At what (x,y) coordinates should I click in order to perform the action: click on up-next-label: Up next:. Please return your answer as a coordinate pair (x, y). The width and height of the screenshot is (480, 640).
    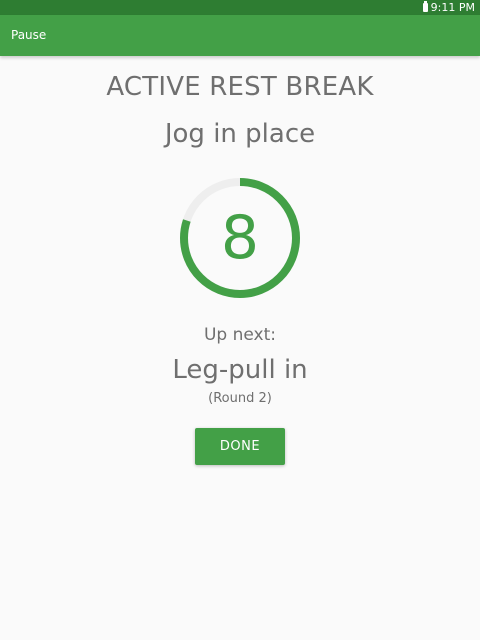
    Looking at the image, I should click on (240, 335).